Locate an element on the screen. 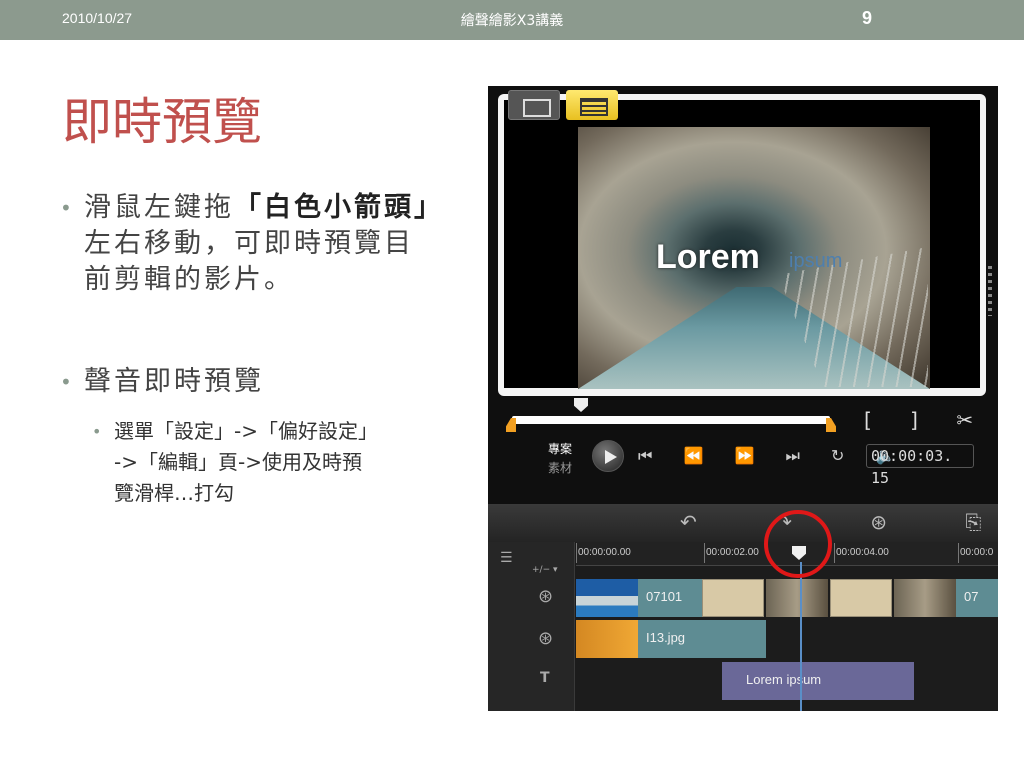  edit-controls: [ ] ✂ ⧉ is located at coordinates (931, 420).